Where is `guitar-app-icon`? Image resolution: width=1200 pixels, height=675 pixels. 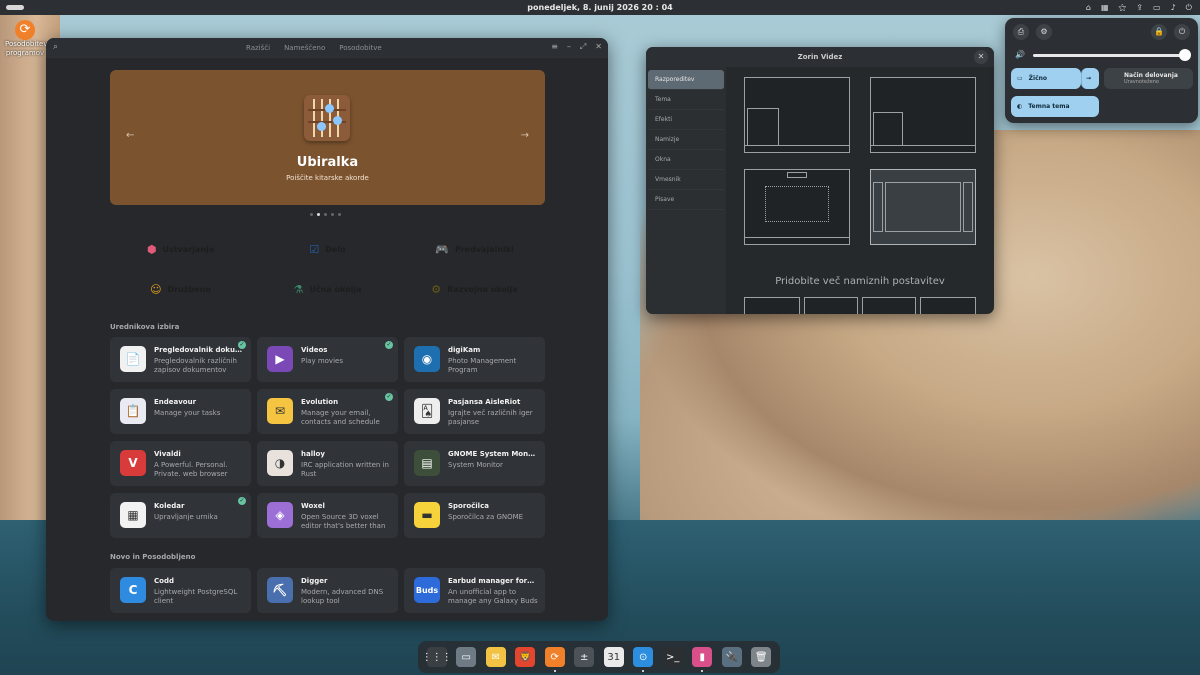
guitar-app-icon is located at coordinates (327, 118).